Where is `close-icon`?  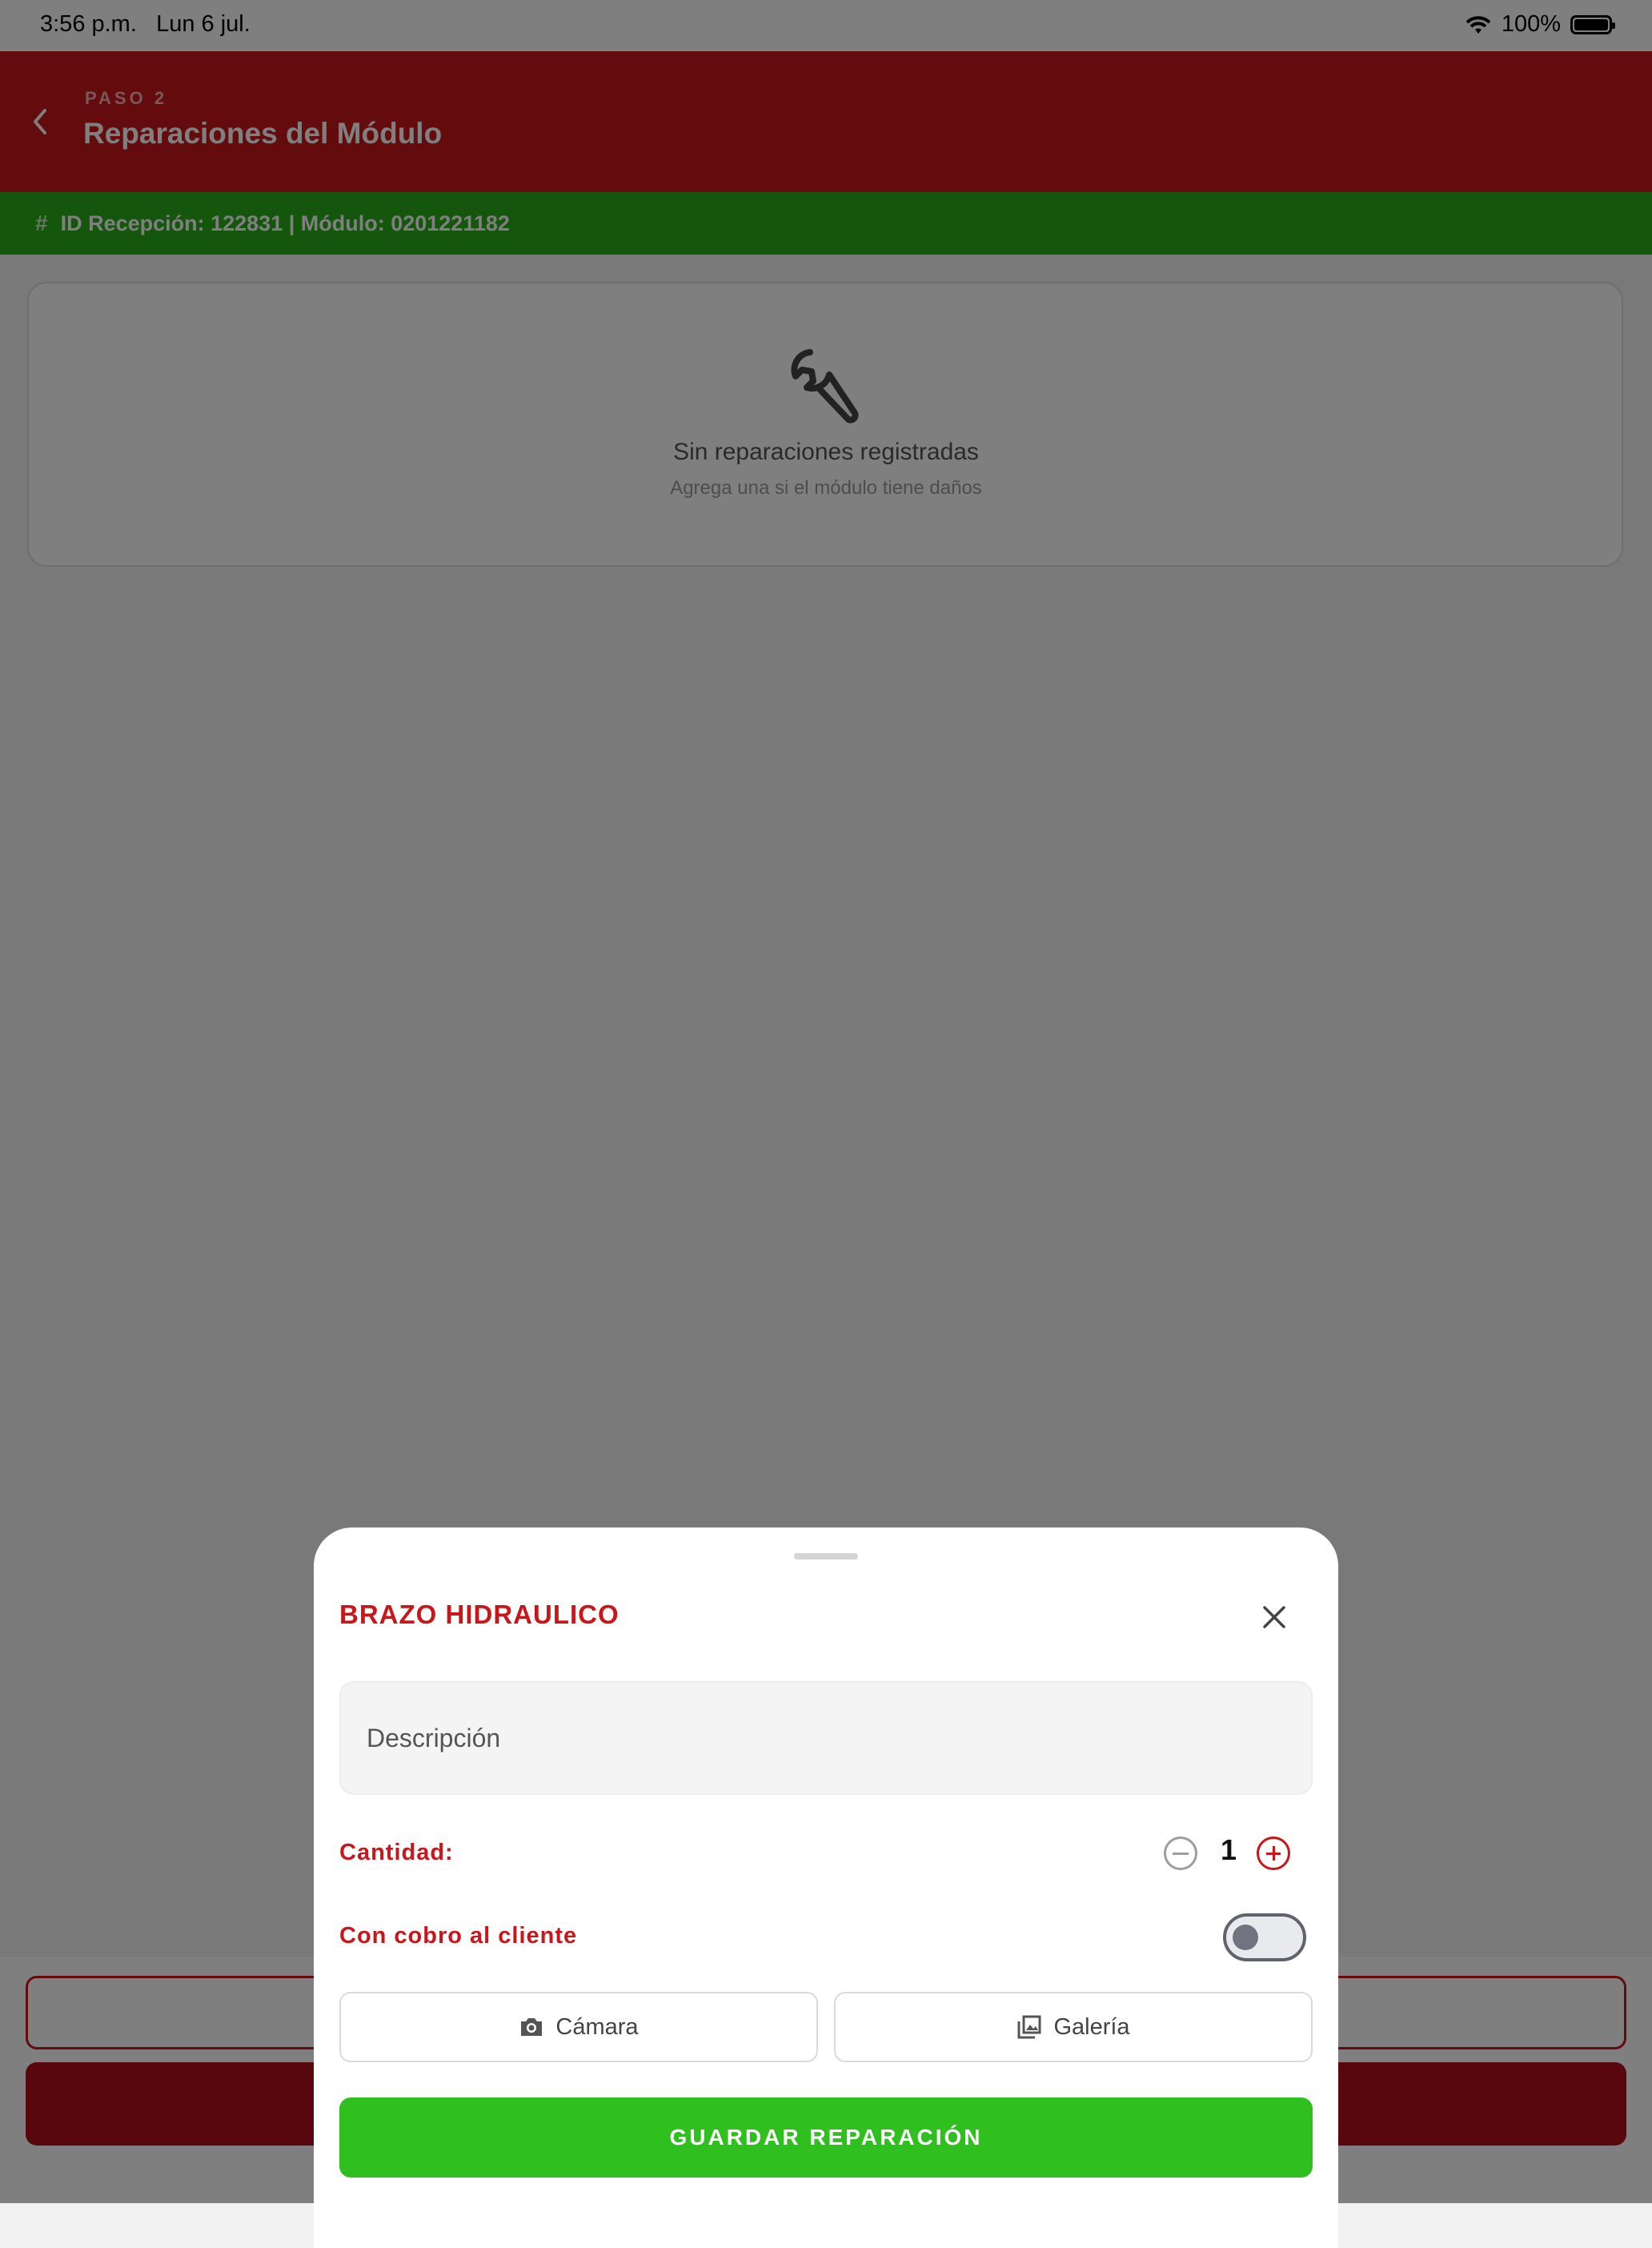 close-icon is located at coordinates (1274, 1617).